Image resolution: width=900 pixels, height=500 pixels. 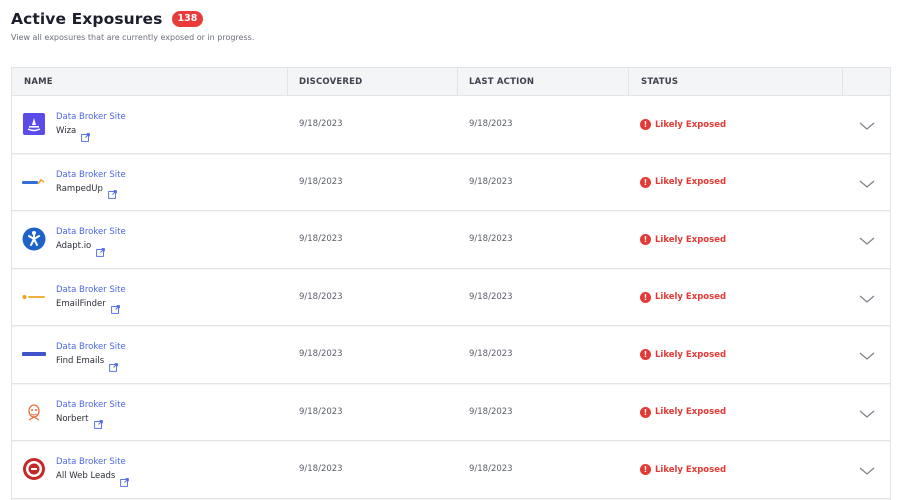 I want to click on column-header-status: STATUS, so click(x=659, y=82).